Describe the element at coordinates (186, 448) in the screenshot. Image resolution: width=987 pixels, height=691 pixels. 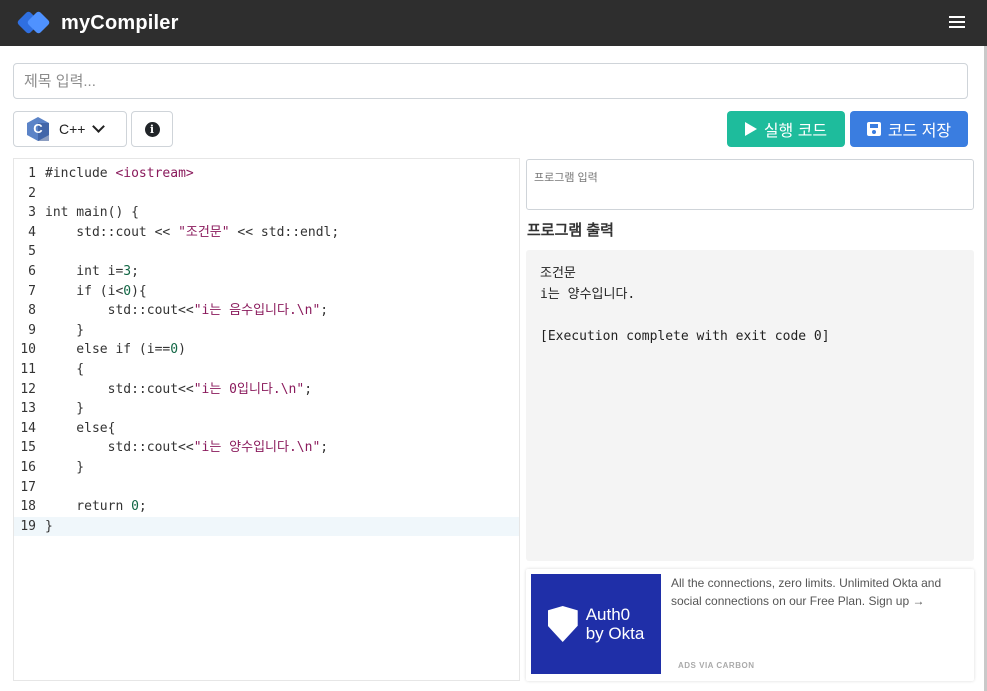
I see `code-text: std::cout<<"i는 양수입니다.\n";` at that location.